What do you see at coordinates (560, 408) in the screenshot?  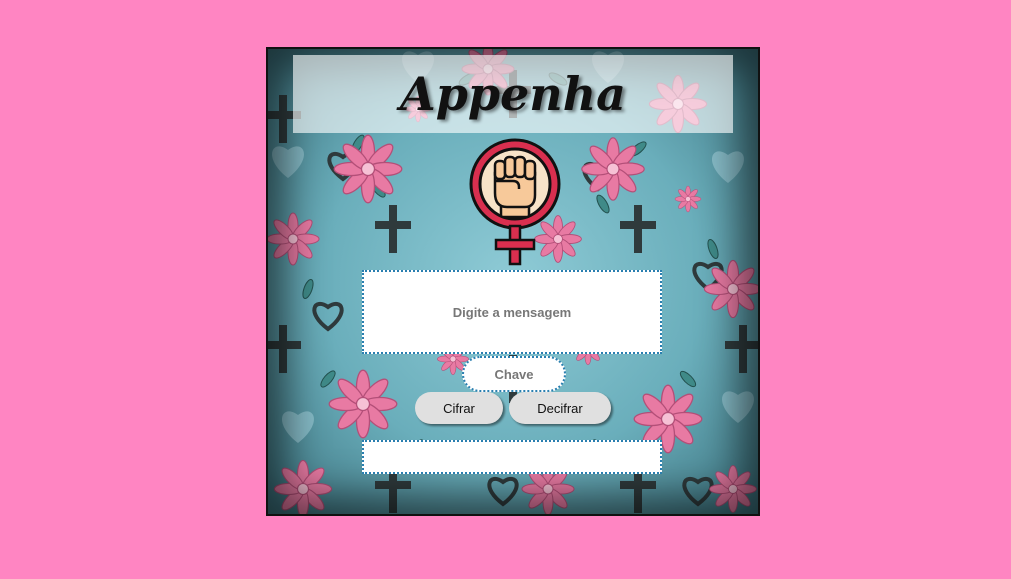 I see `decrypt-button: Decifrar` at bounding box center [560, 408].